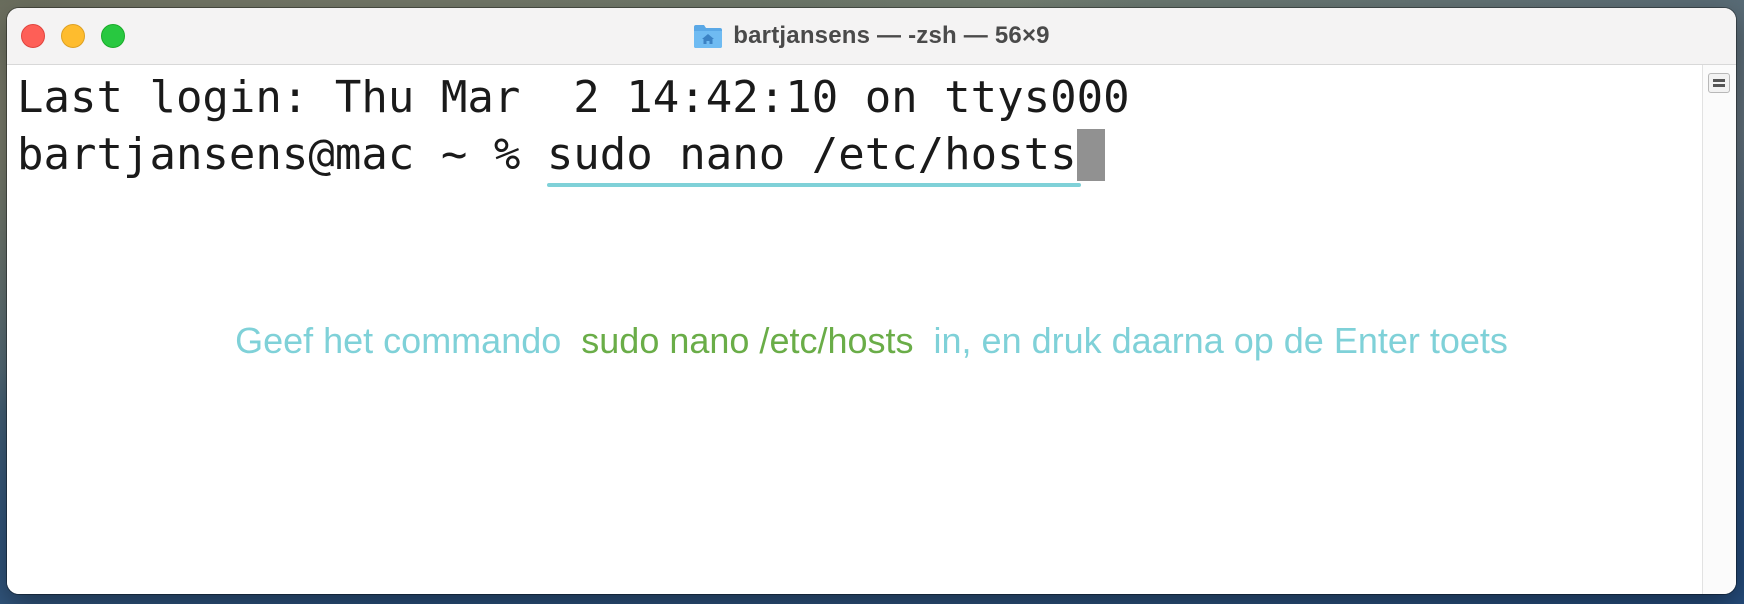 This screenshot has height=604, width=1744. What do you see at coordinates (1719, 329) in the screenshot?
I see `scroll-gutter` at bounding box center [1719, 329].